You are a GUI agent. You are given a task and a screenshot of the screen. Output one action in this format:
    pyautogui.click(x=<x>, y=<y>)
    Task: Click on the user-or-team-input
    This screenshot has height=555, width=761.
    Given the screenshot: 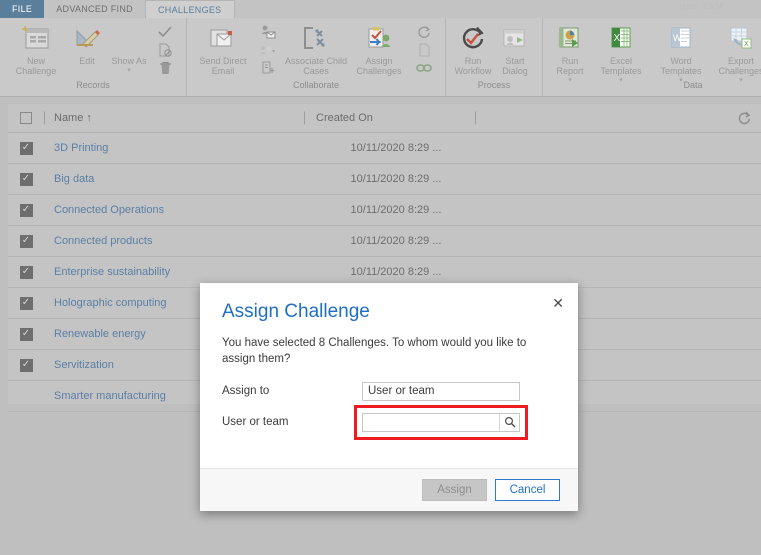 What is the action you would take?
    pyautogui.click(x=431, y=422)
    